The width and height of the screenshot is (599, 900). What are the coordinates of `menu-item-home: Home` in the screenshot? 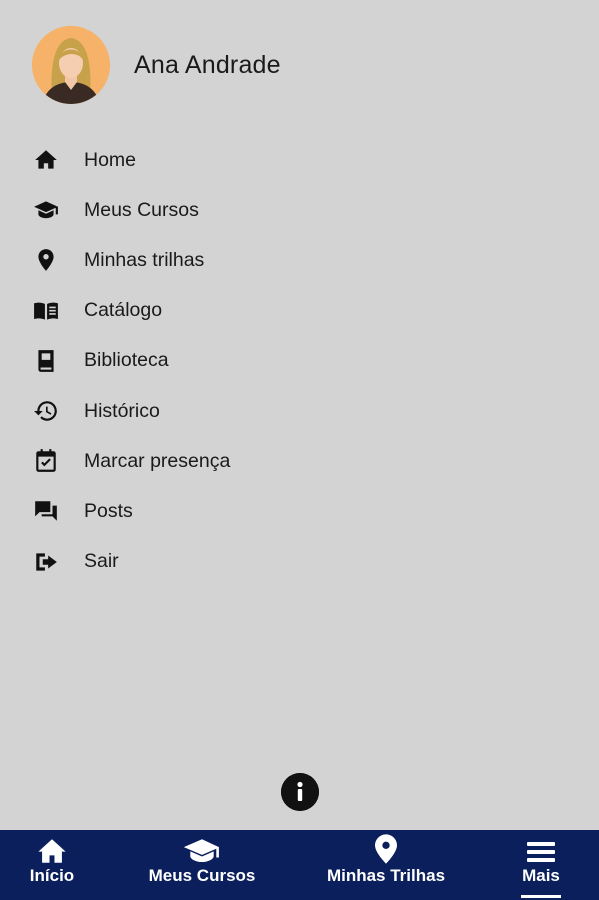 It's located at (299, 160).